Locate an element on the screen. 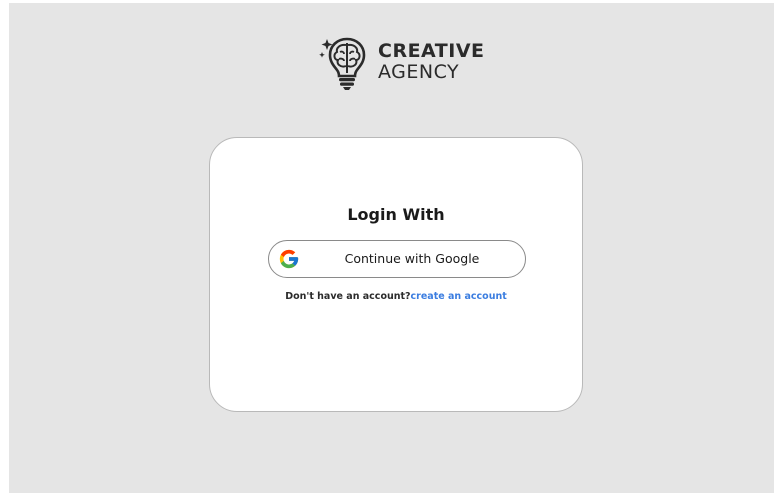  continue-with-google-label: Continue with Google is located at coordinates (412, 258).